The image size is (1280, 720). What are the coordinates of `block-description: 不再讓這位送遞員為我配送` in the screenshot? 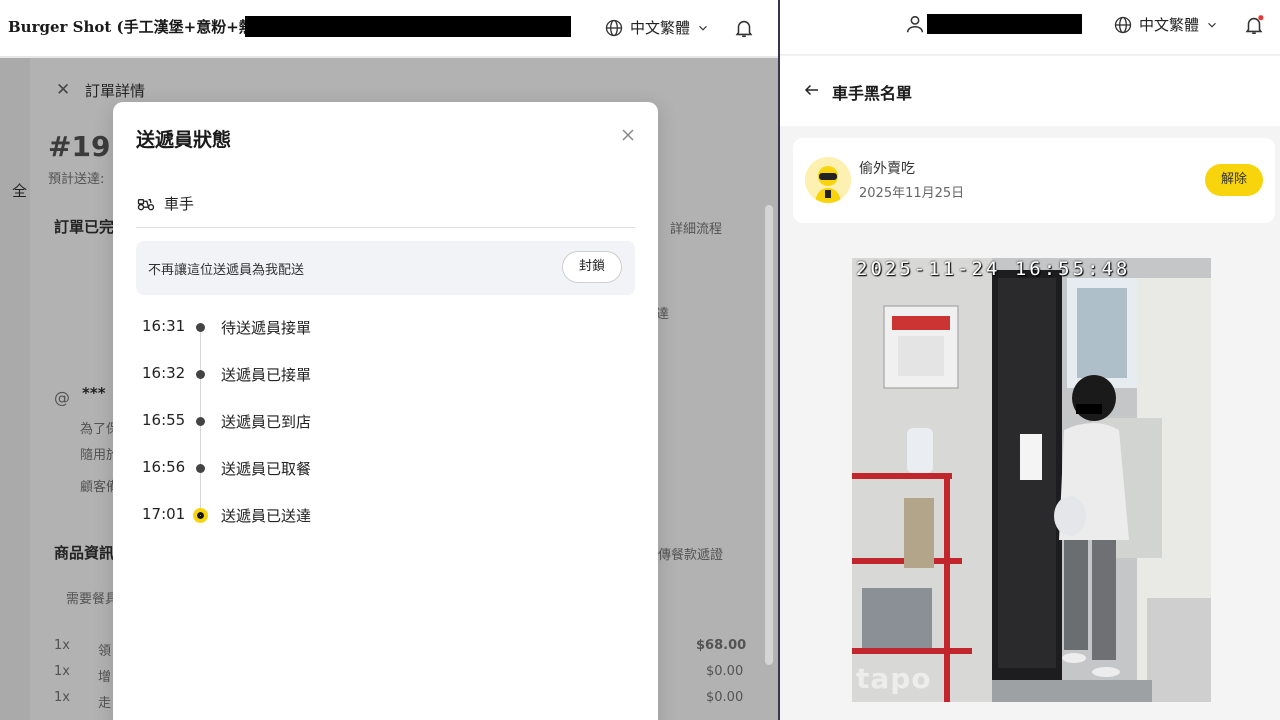 It's located at (226, 270).